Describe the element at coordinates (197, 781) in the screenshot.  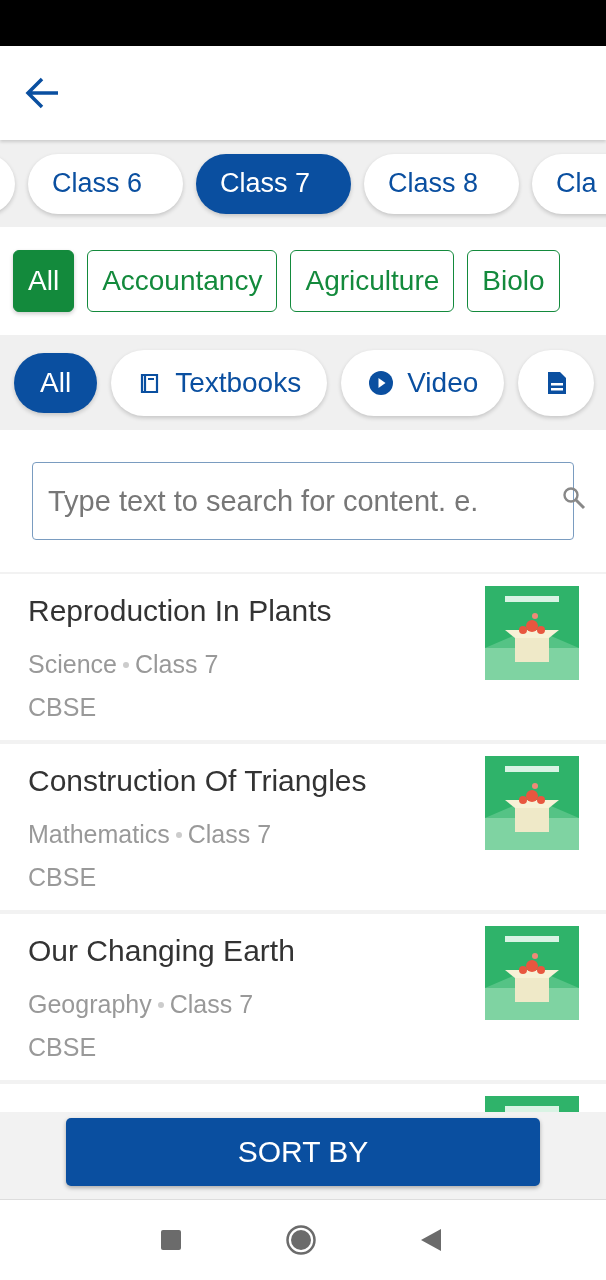
I see `content-title: Construction Of Triangles` at that location.